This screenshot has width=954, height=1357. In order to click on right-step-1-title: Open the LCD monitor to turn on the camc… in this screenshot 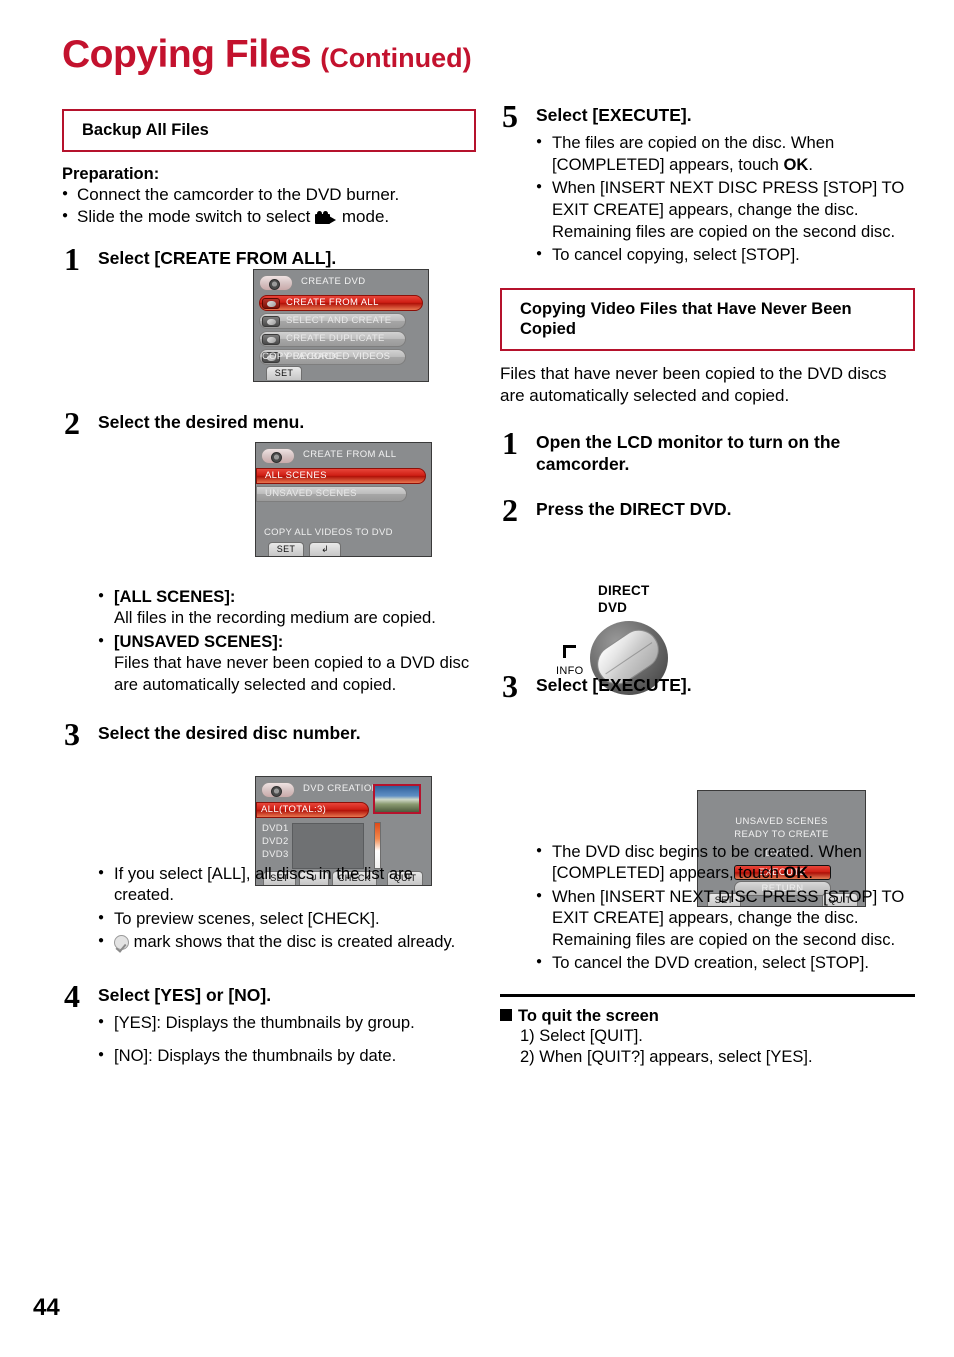, I will do `click(688, 453)`.